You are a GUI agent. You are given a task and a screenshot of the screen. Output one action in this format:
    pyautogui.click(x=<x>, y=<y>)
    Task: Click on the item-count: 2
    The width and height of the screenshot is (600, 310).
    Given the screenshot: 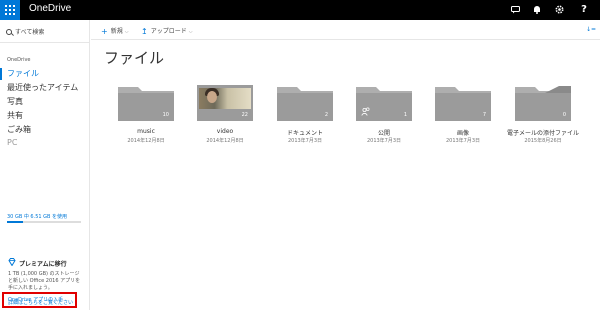 What is the action you would take?
    pyautogui.click(x=326, y=115)
    